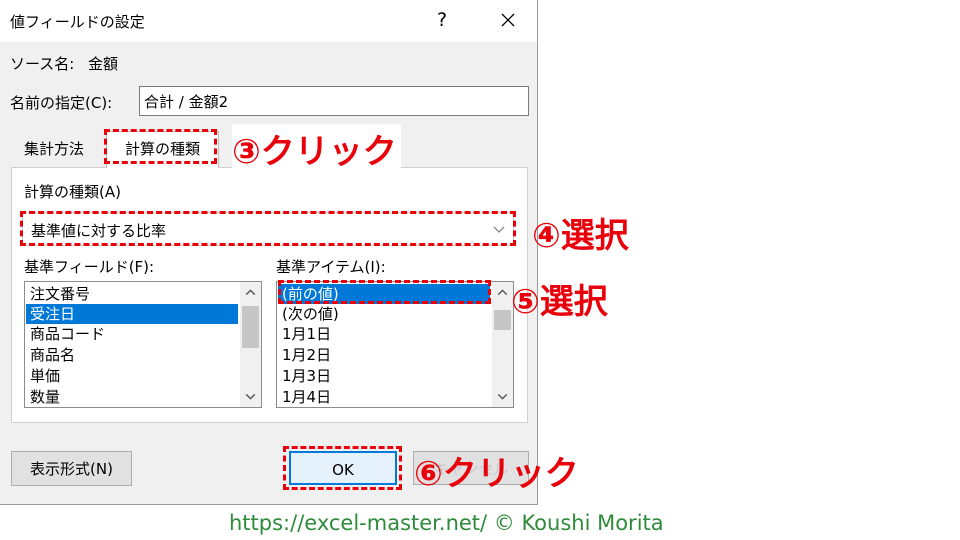 The height and width of the screenshot is (540, 960). What do you see at coordinates (72, 192) in the screenshot?
I see `calc-type-label: 計算の種類(A)` at bounding box center [72, 192].